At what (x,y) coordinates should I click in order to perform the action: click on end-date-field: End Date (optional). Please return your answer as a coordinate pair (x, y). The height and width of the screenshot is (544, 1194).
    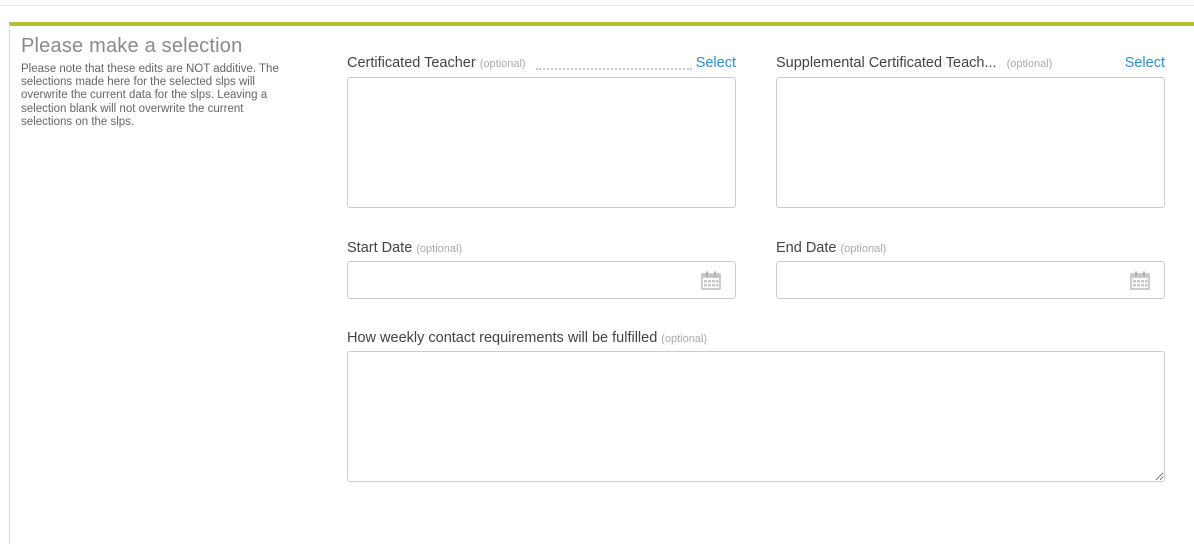
    Looking at the image, I should click on (970, 269).